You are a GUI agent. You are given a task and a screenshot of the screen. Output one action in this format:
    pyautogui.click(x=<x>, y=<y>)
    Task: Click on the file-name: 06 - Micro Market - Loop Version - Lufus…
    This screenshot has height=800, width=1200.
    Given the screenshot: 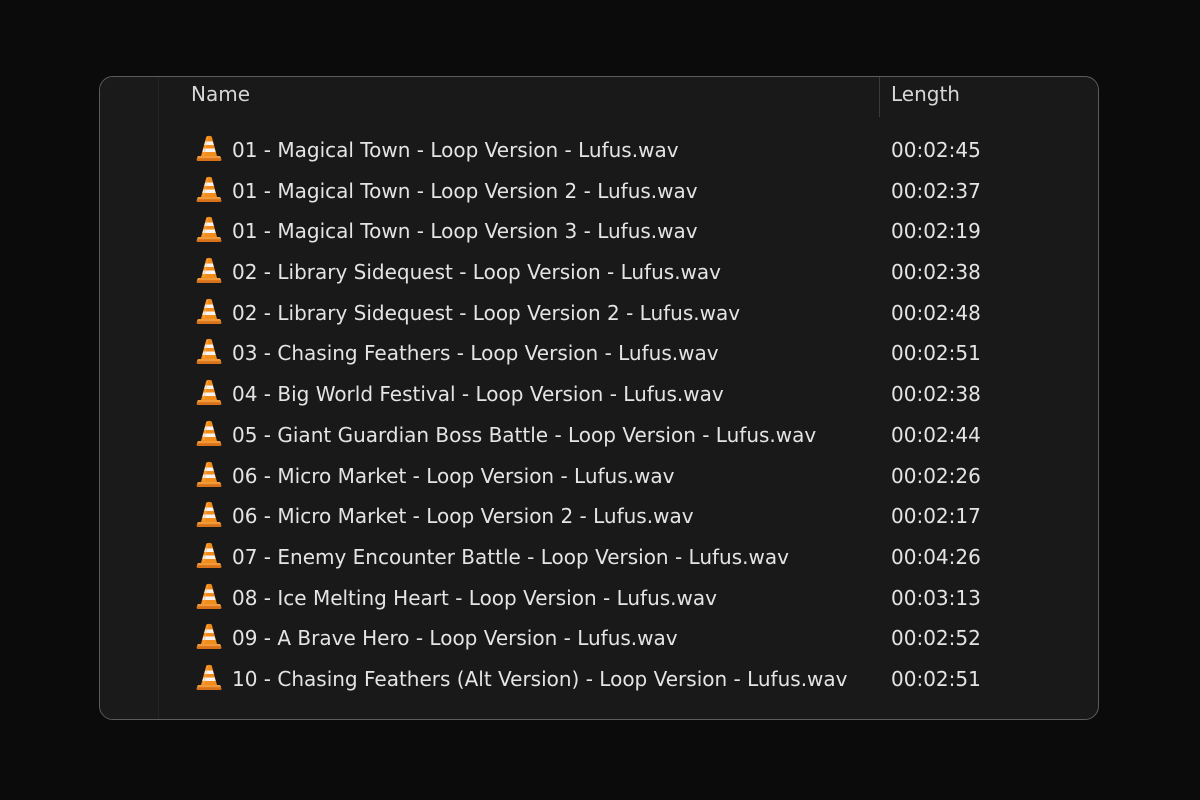 What is the action you would take?
    pyautogui.click(x=453, y=475)
    